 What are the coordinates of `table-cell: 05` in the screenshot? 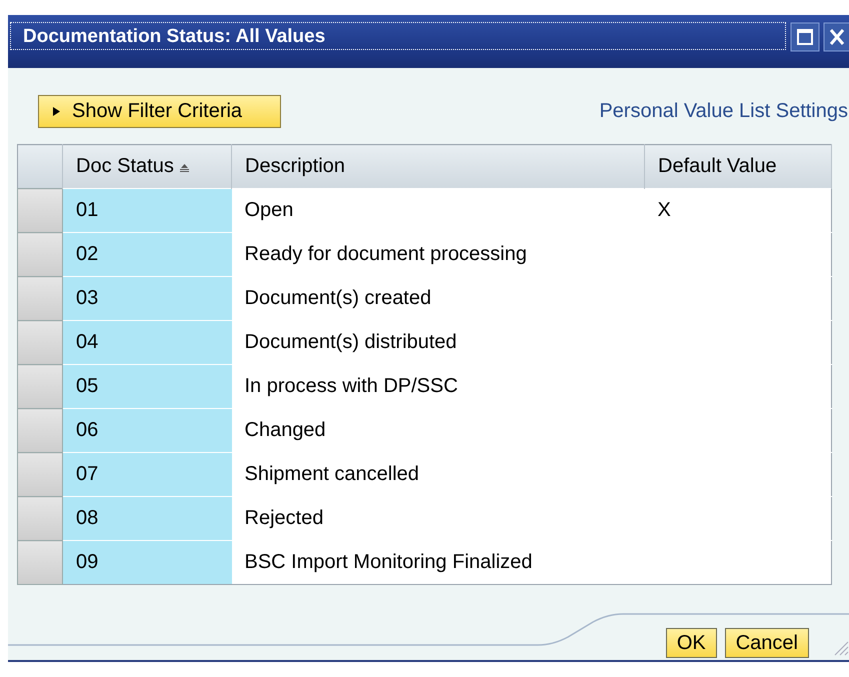 It's located at (147, 386).